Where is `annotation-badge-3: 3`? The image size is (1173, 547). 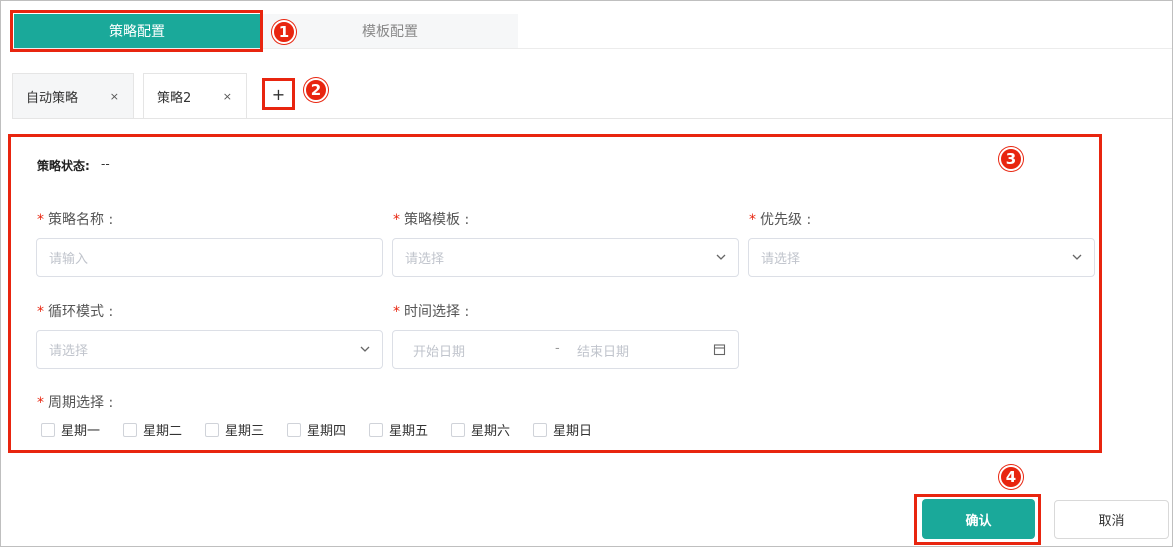 annotation-badge-3: 3 is located at coordinates (1011, 159).